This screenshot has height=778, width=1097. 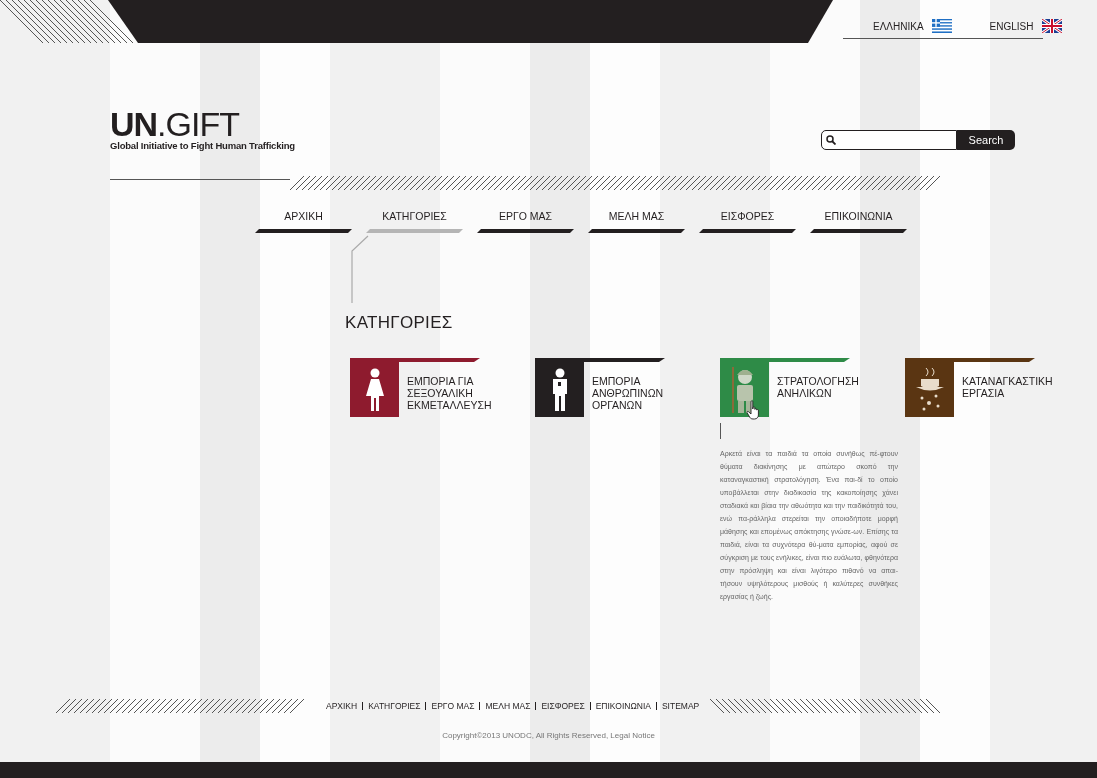 What do you see at coordinates (525, 221) in the screenshot?
I see `nav-tab: ΕΡΓΟ ΜΑΣ` at bounding box center [525, 221].